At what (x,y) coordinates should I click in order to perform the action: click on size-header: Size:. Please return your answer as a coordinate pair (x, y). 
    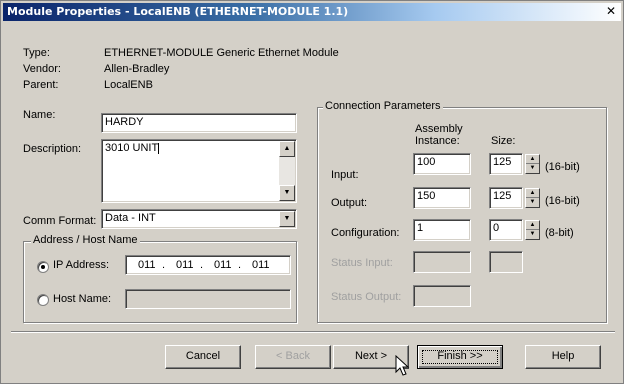
    Looking at the image, I should click on (503, 141).